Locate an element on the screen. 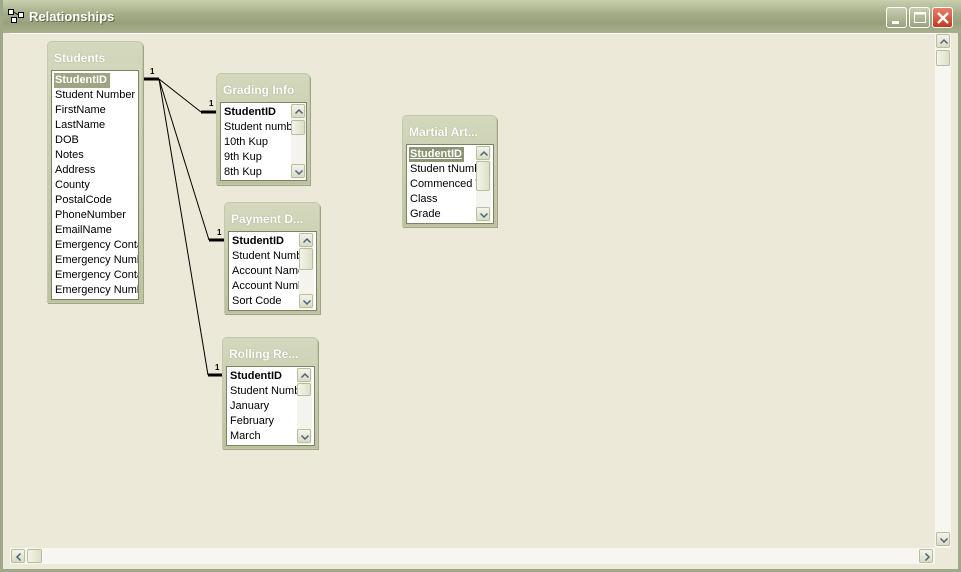 The width and height of the screenshot is (961, 572). field-item: Studen tNumb is located at coordinates (444, 169).